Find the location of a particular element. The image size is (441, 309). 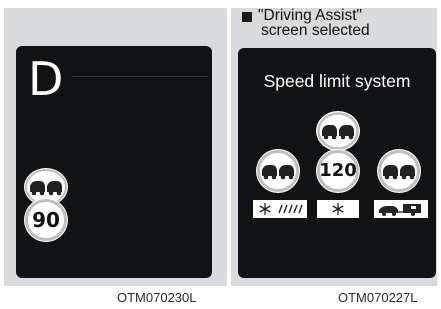

snowflake-icon is located at coordinates (338, 209).